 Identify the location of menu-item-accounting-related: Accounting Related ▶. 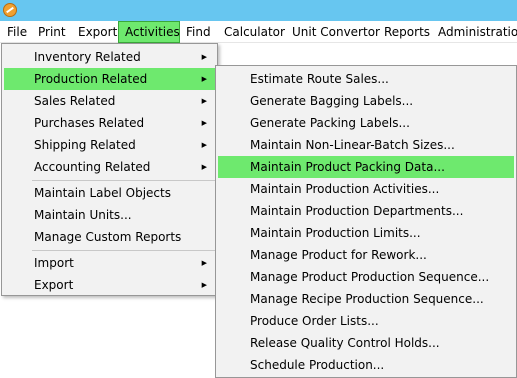
(109, 167).